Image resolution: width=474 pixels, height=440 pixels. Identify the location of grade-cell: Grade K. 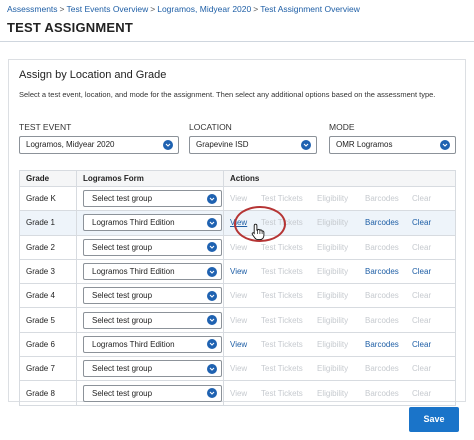
(48, 198).